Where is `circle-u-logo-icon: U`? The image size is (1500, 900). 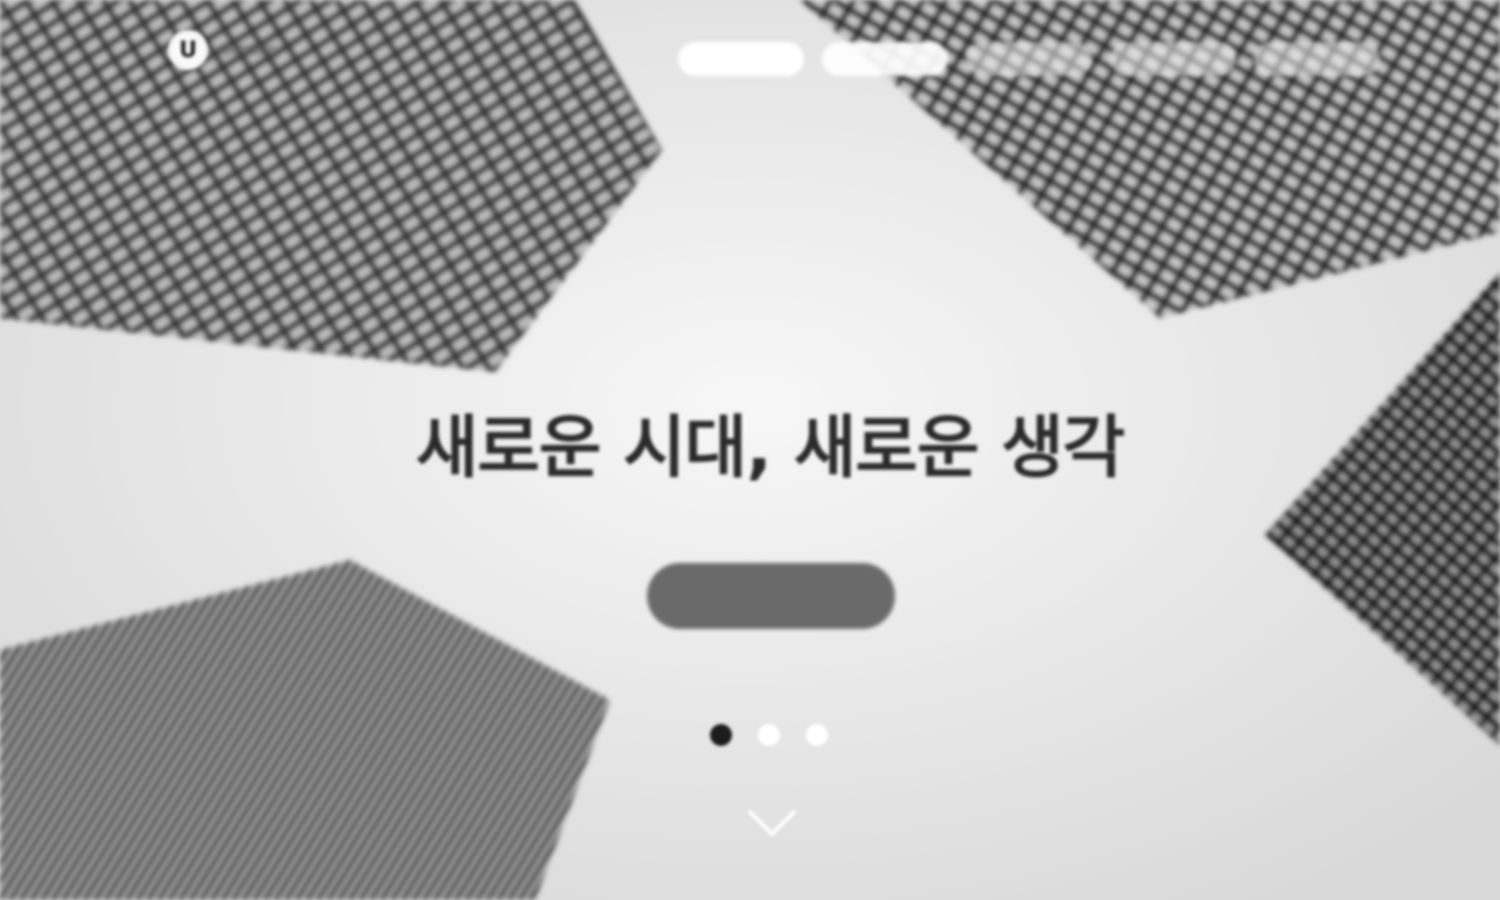
circle-u-logo-icon: U is located at coordinates (188, 50).